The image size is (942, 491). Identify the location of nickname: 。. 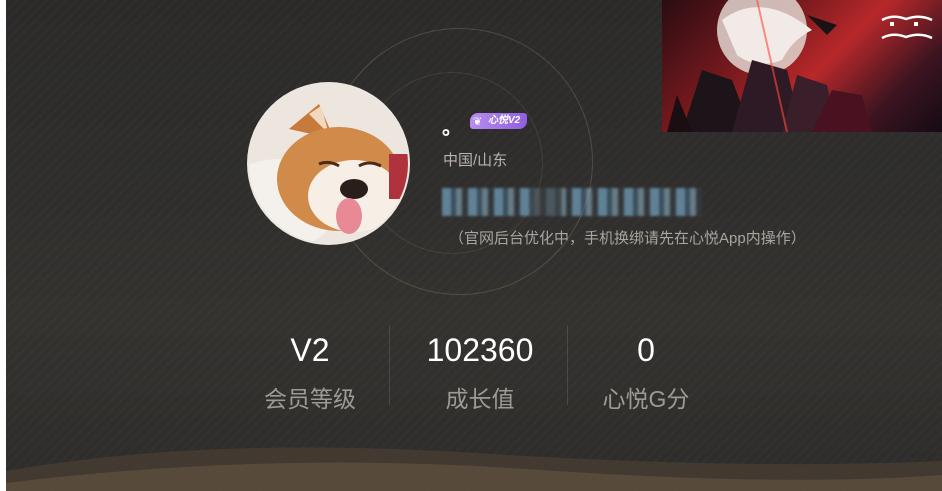
(452, 128).